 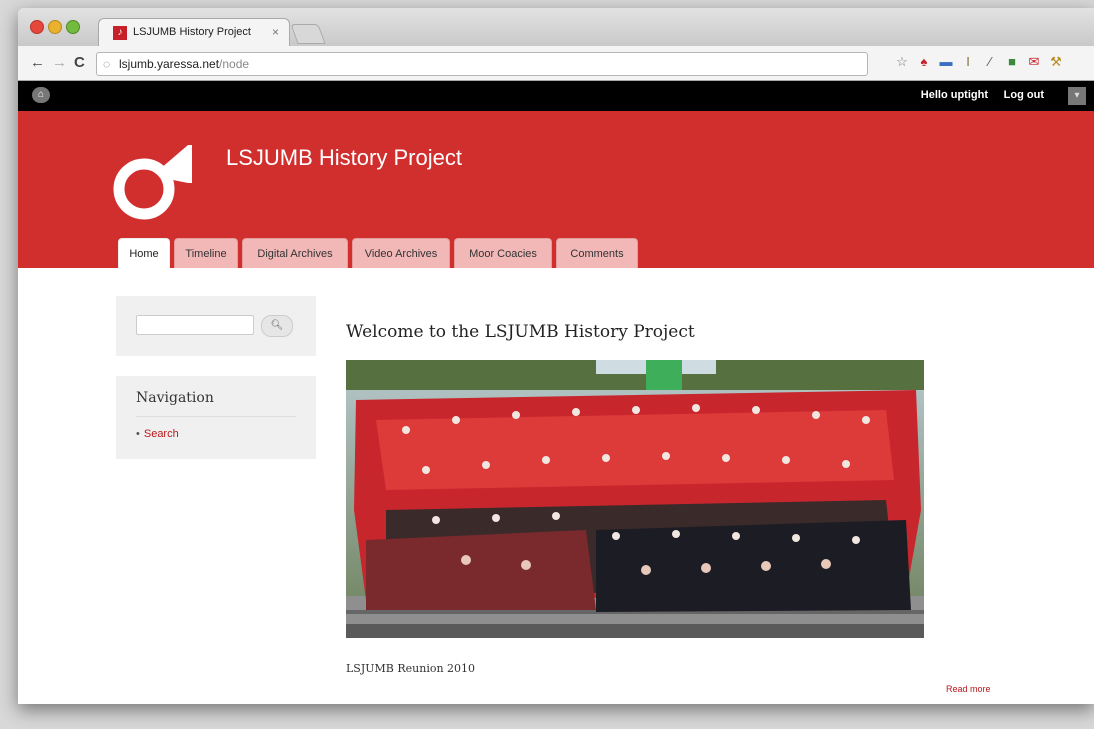 I want to click on evernote-extension-icon: ■, so click(x=1012, y=62).